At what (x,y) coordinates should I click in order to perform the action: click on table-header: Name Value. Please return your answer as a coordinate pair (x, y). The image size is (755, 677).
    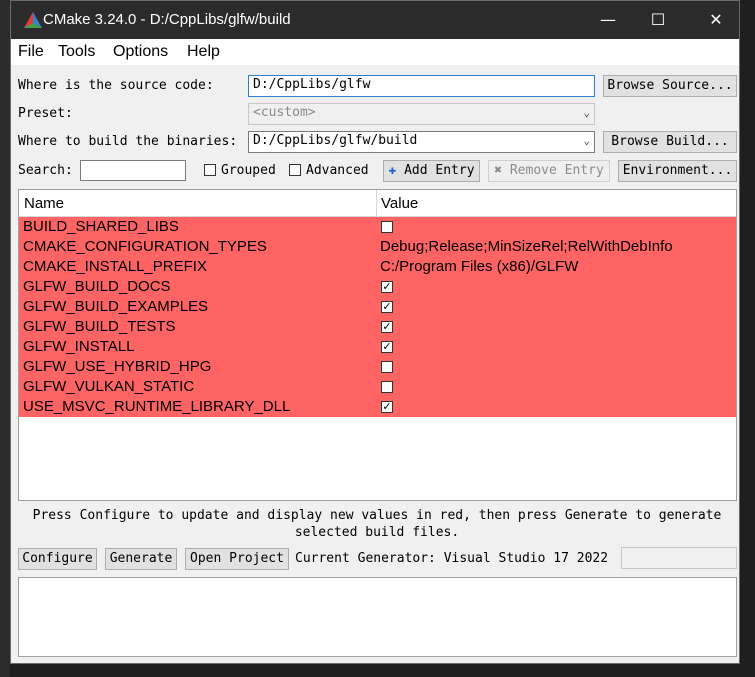
    Looking at the image, I should click on (377, 203).